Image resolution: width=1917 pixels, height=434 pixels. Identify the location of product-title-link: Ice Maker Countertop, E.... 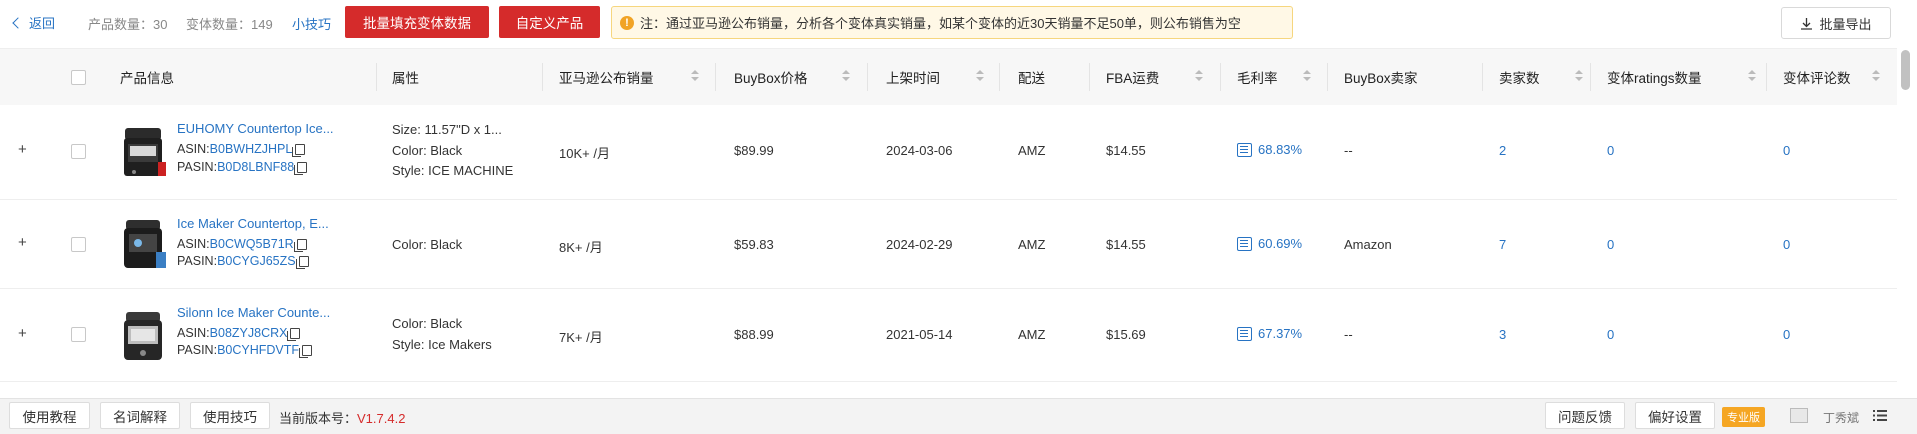
(253, 223).